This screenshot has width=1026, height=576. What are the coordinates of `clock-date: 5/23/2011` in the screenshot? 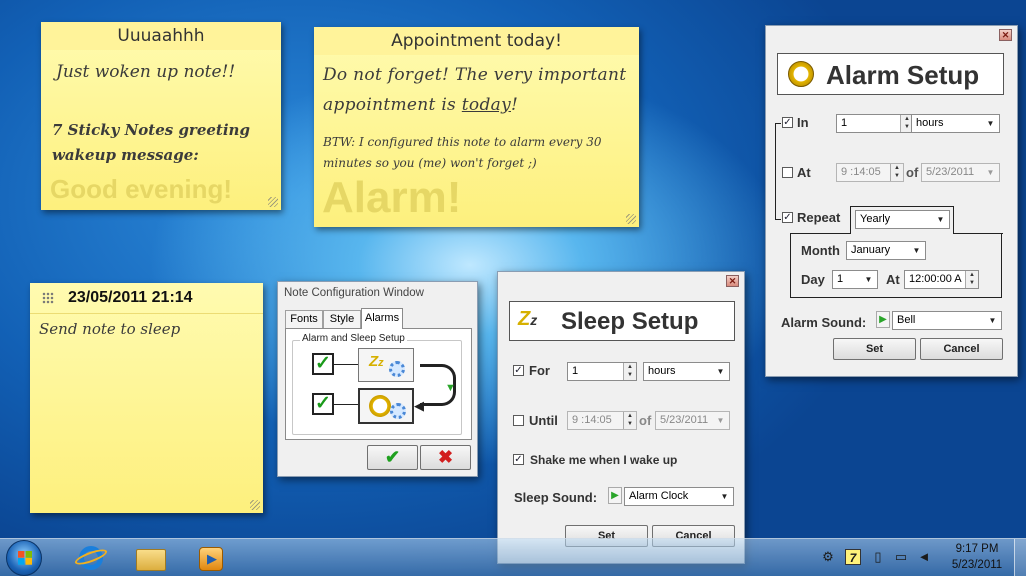 It's located at (977, 565).